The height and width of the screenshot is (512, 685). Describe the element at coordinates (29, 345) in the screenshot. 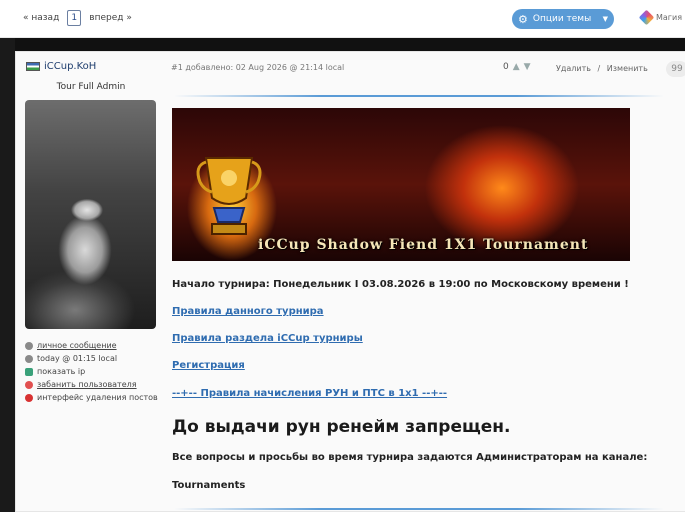

I see `message-icon` at that location.